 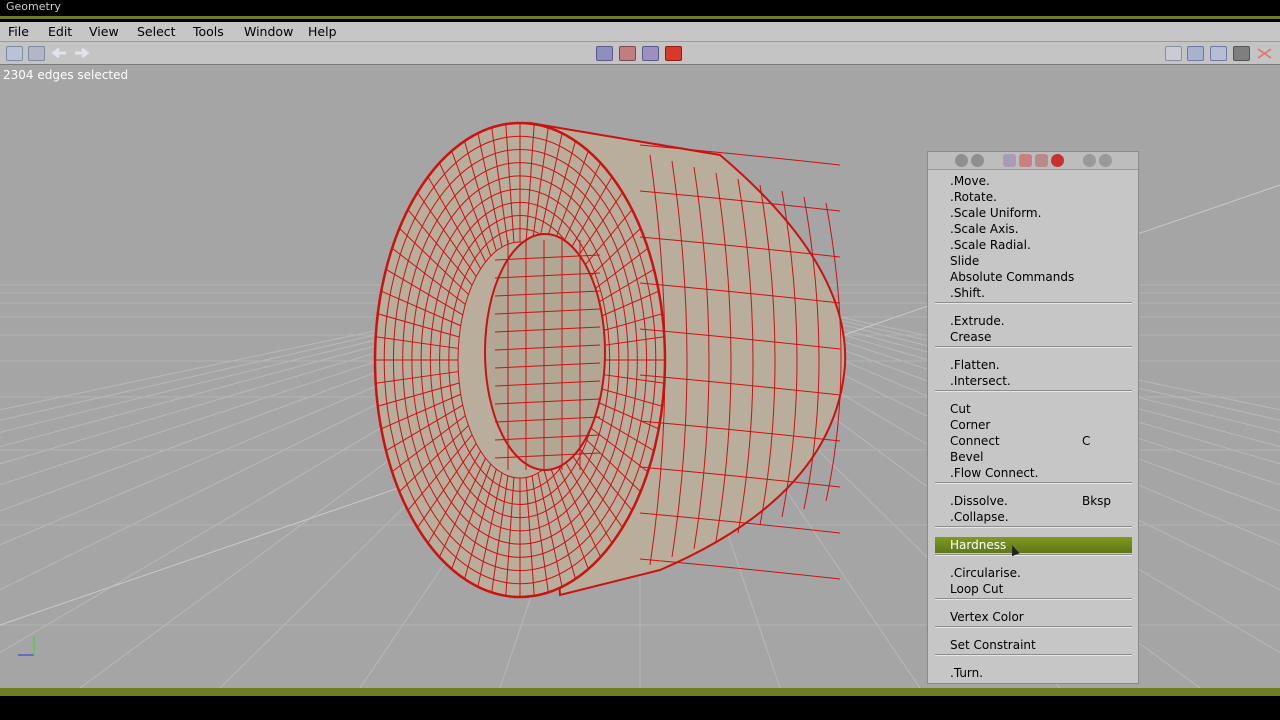 I want to click on rotate-left-icon, so click(x=961, y=160).